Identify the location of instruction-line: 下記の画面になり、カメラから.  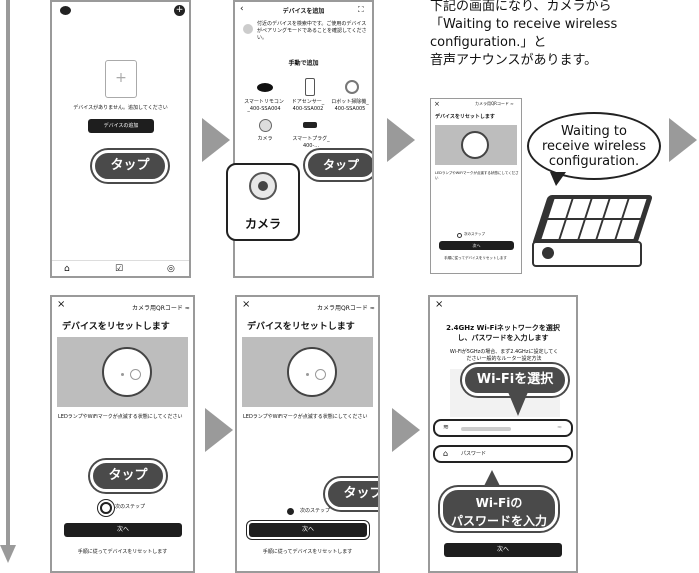
(521, 7).